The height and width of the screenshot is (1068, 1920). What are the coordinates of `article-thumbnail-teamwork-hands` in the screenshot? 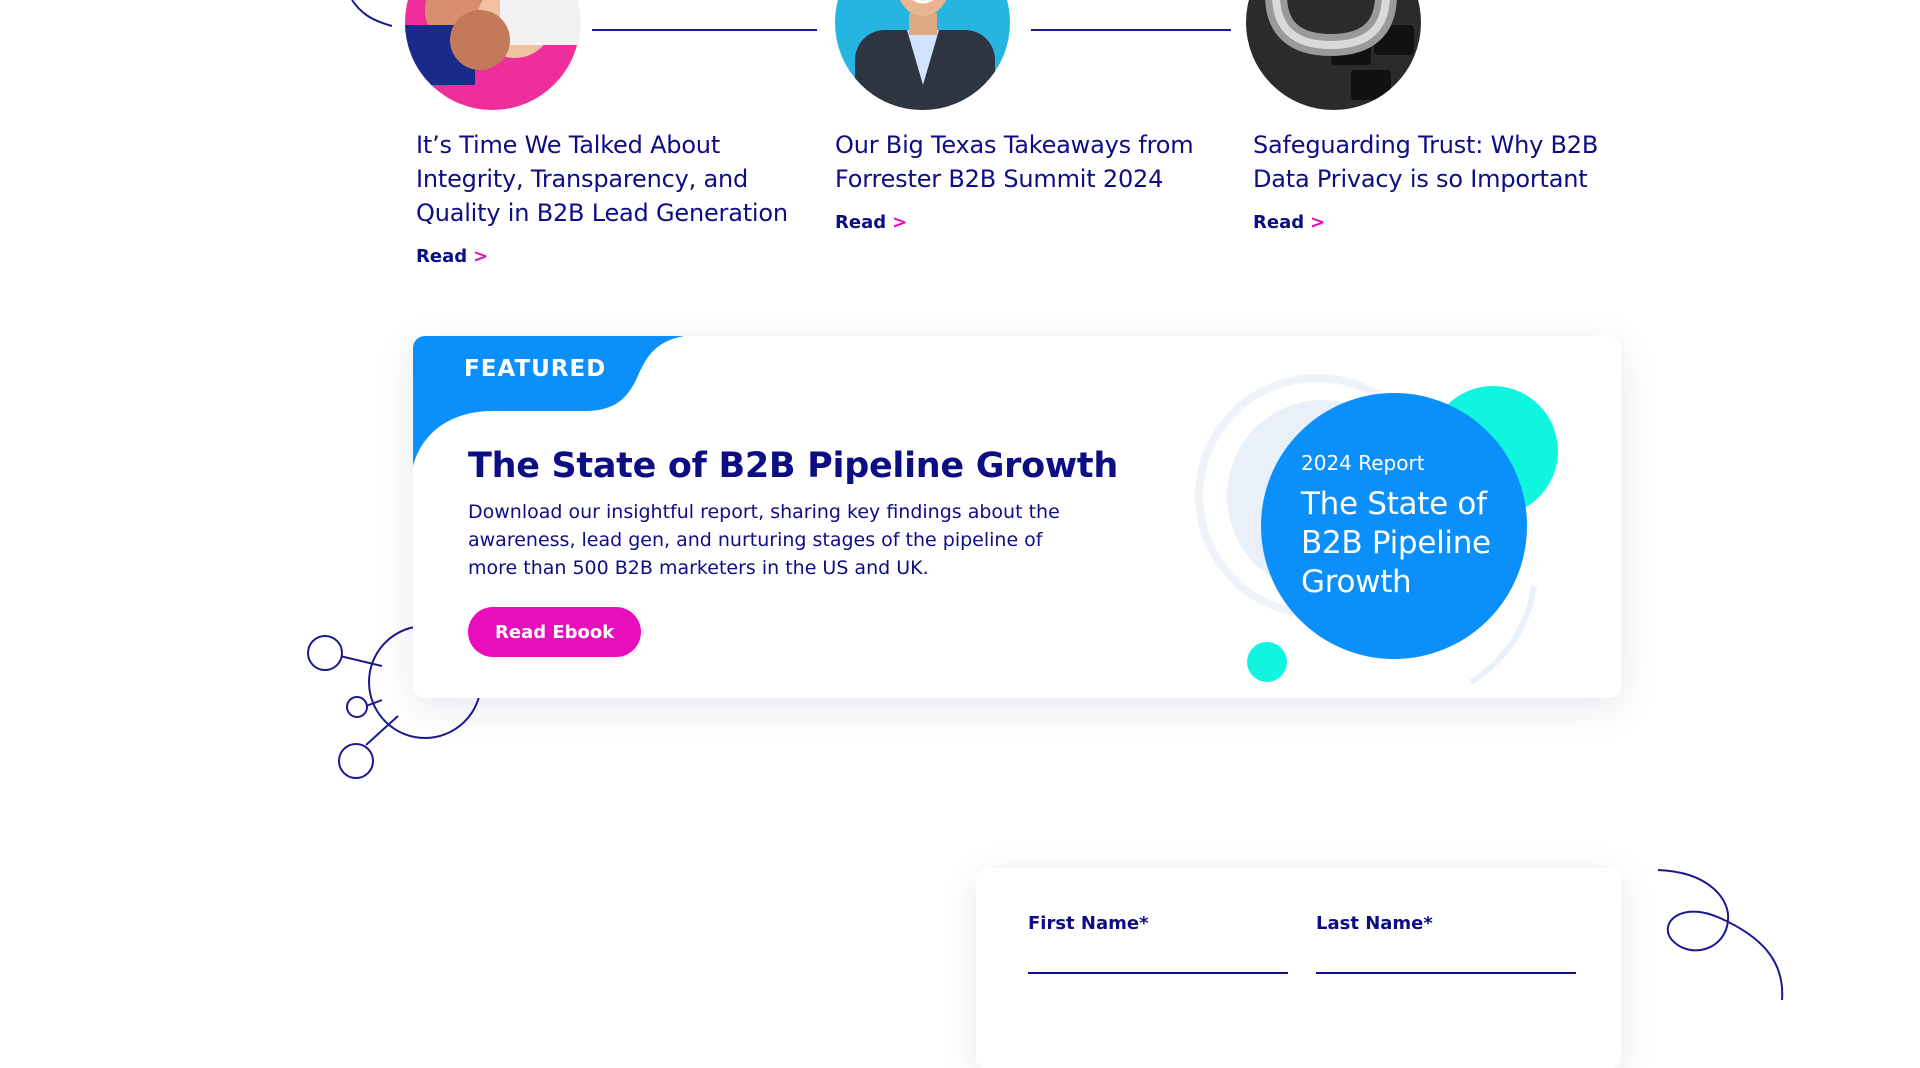 It's located at (492, 55).